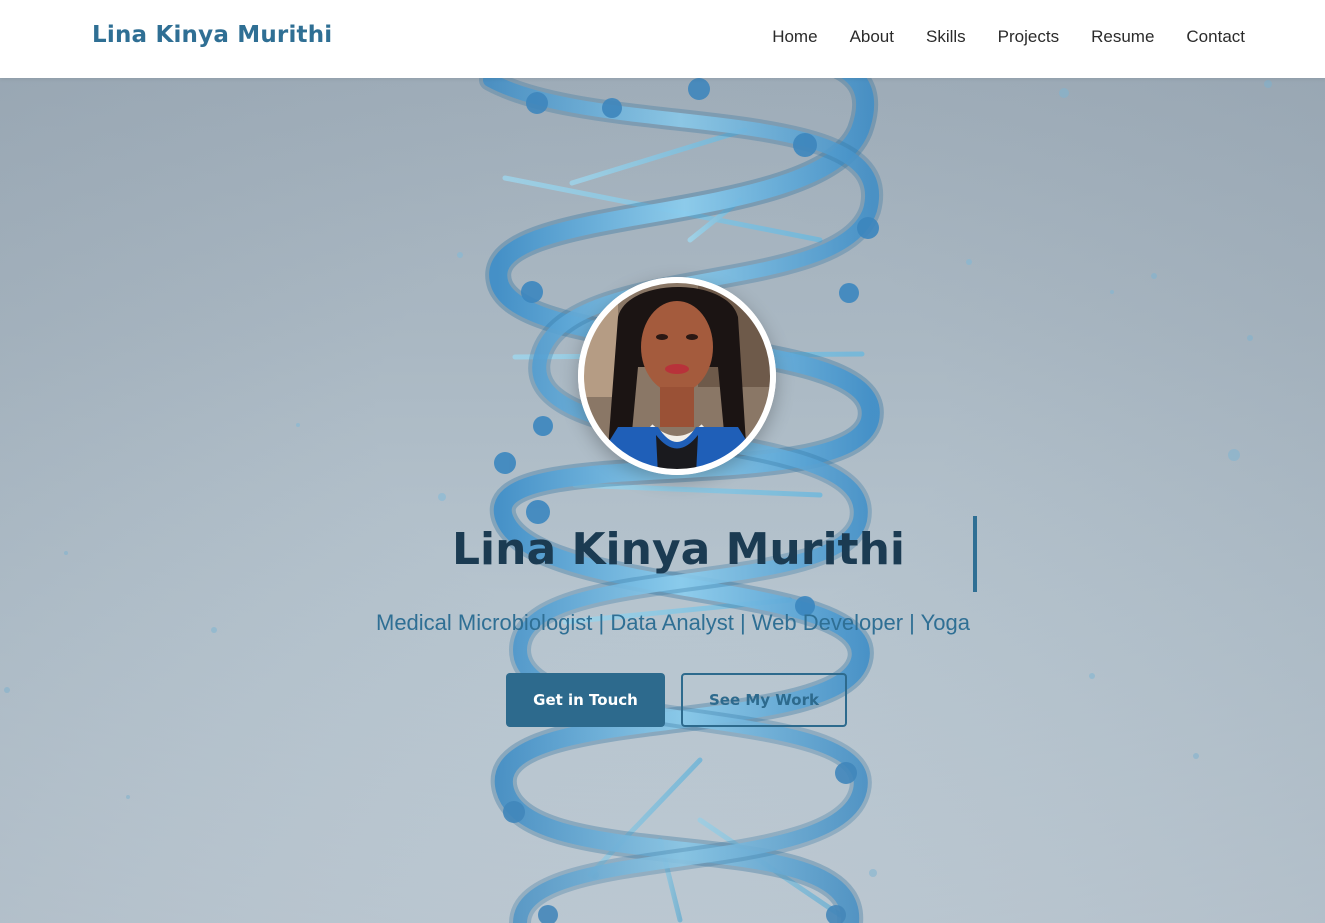 The height and width of the screenshot is (923, 1325). I want to click on profile-avatar, so click(677, 376).